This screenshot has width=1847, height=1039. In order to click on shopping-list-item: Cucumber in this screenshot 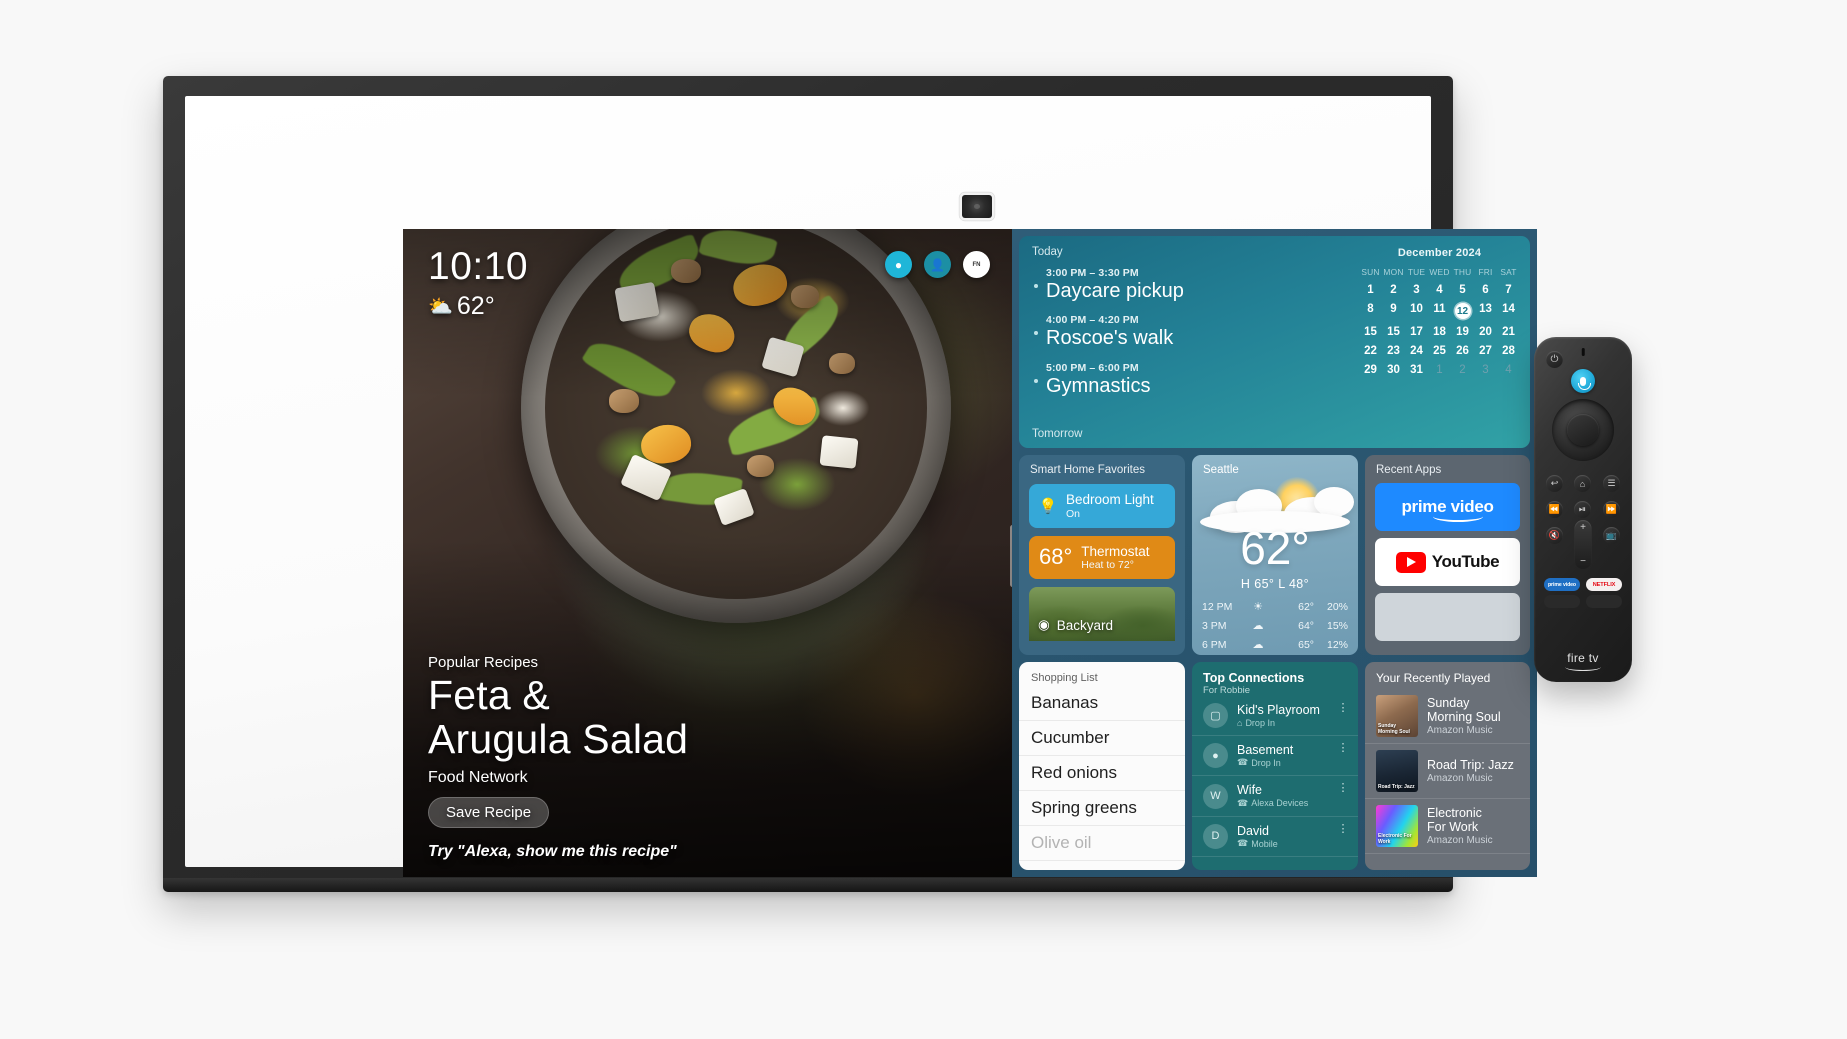, I will do `click(1102, 738)`.